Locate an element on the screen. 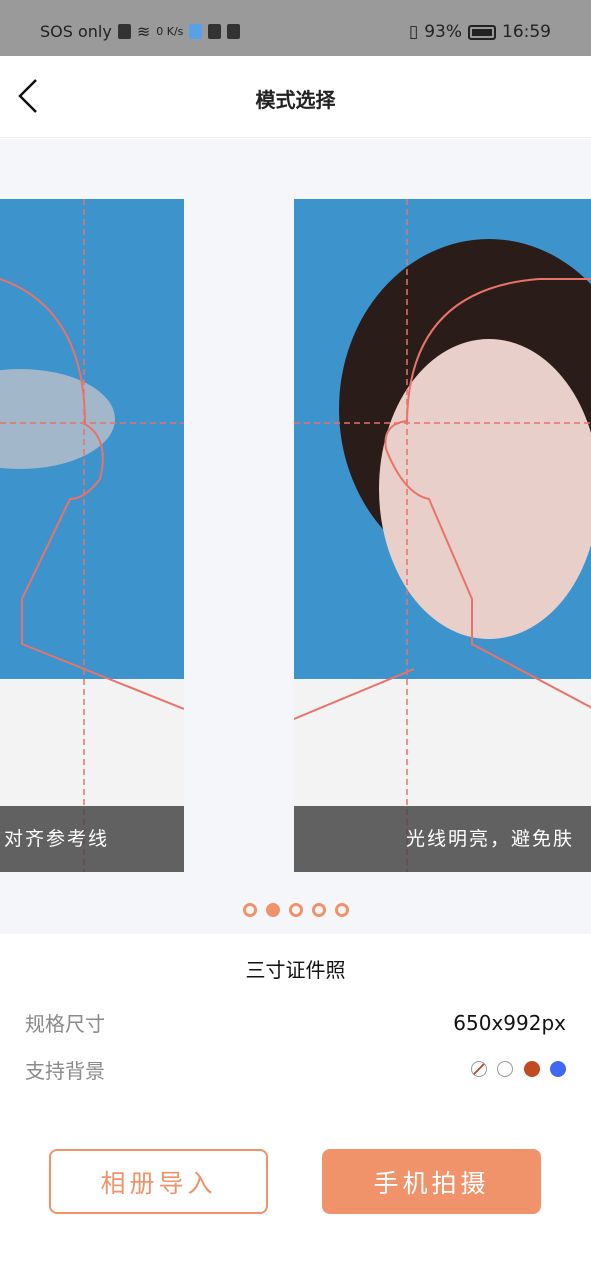 This screenshot has height=1280, width=591. status-bar: SOS only ≋ 0 K/s ▯ 93% 16:59 is located at coordinates (295, 28).